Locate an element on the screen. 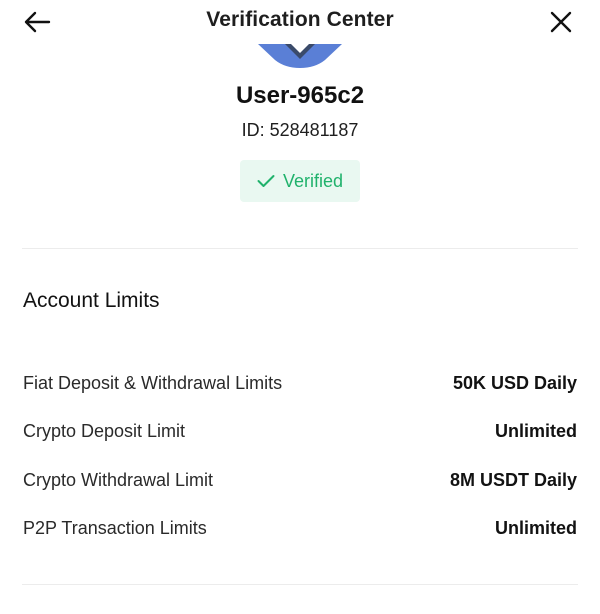 This screenshot has width=600, height=614. avatar-icon is located at coordinates (300, 56).